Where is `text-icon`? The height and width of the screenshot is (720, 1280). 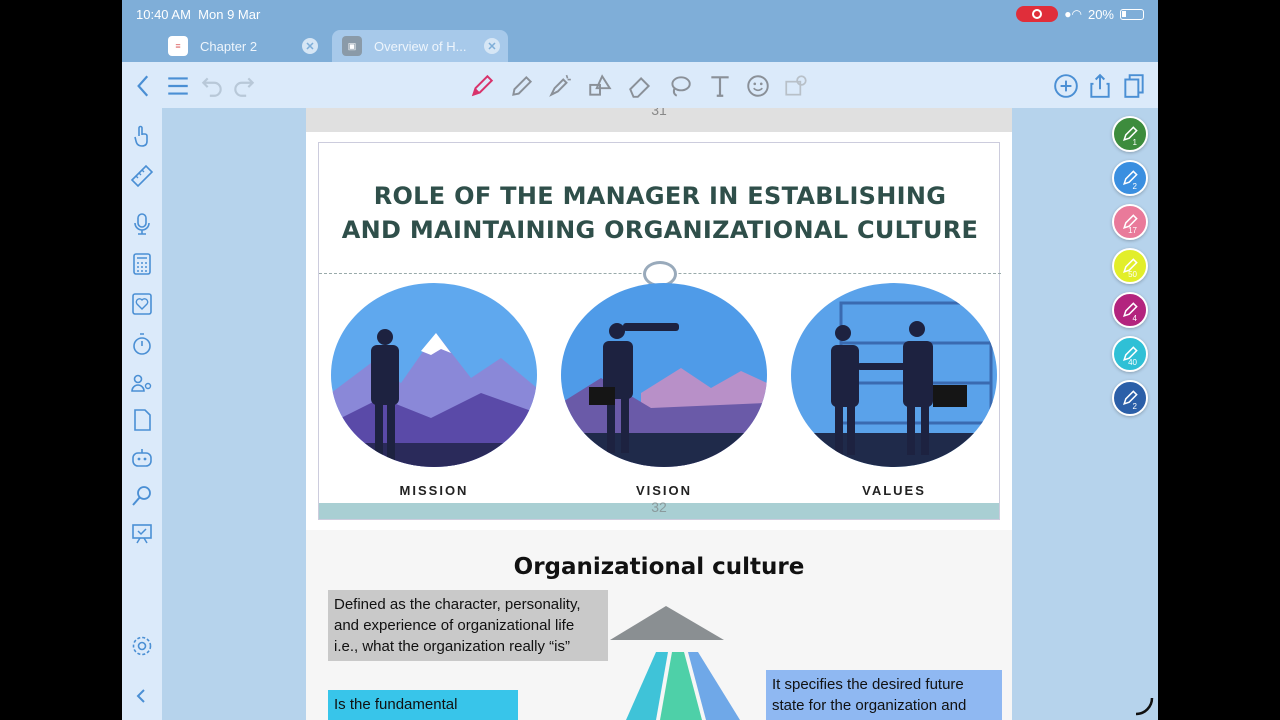 text-icon is located at coordinates (720, 86).